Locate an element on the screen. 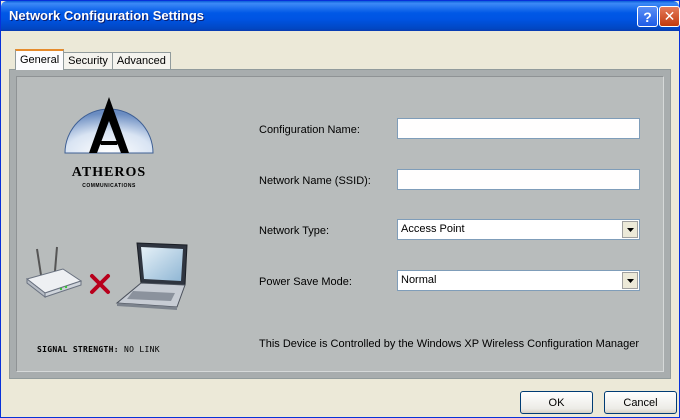 The height and width of the screenshot is (418, 680). power-save-select: Normal is located at coordinates (518, 280).